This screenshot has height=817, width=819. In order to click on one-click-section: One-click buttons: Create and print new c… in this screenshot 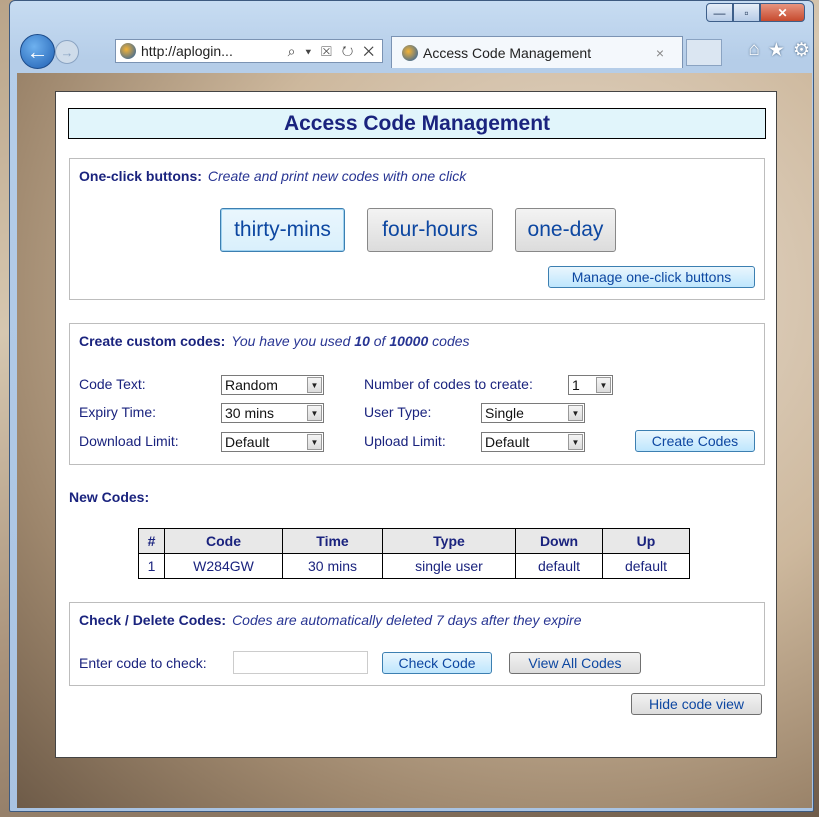, I will do `click(417, 229)`.